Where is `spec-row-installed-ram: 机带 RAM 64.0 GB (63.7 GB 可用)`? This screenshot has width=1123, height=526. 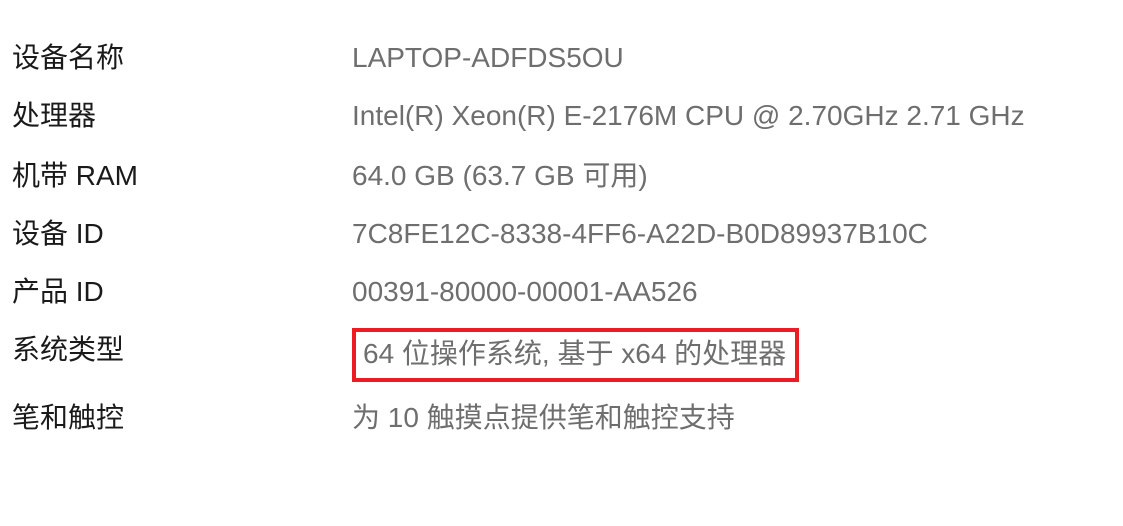 spec-row-installed-ram: 机带 RAM 64.0 GB (63.7 GB 可用) is located at coordinates (561, 176).